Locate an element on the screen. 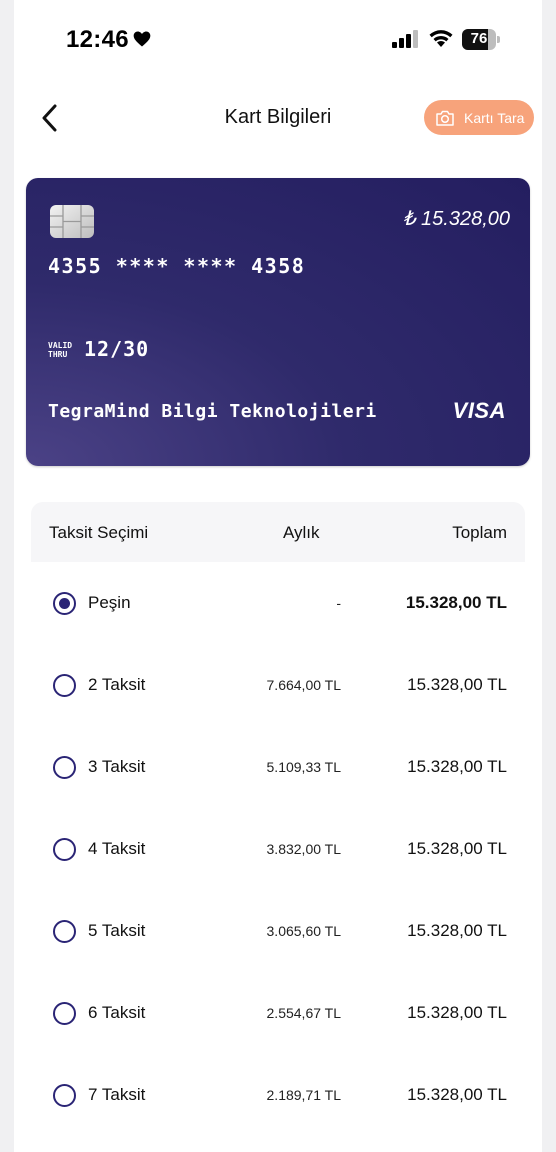 The height and width of the screenshot is (1152, 556). monthly-amount: 7.664,00 TL is located at coordinates (303, 685).